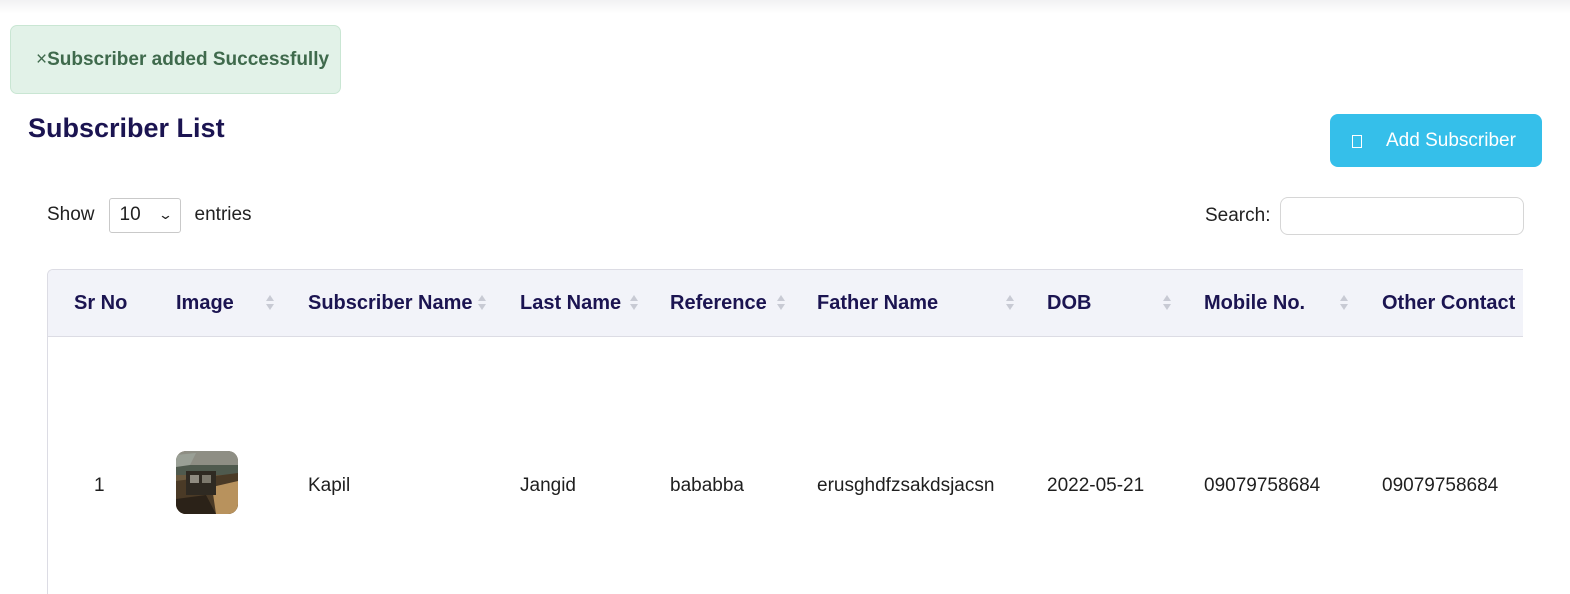 Image resolution: width=1570 pixels, height=594 pixels. I want to click on cell-mobile: 09079758684, so click(1262, 485).